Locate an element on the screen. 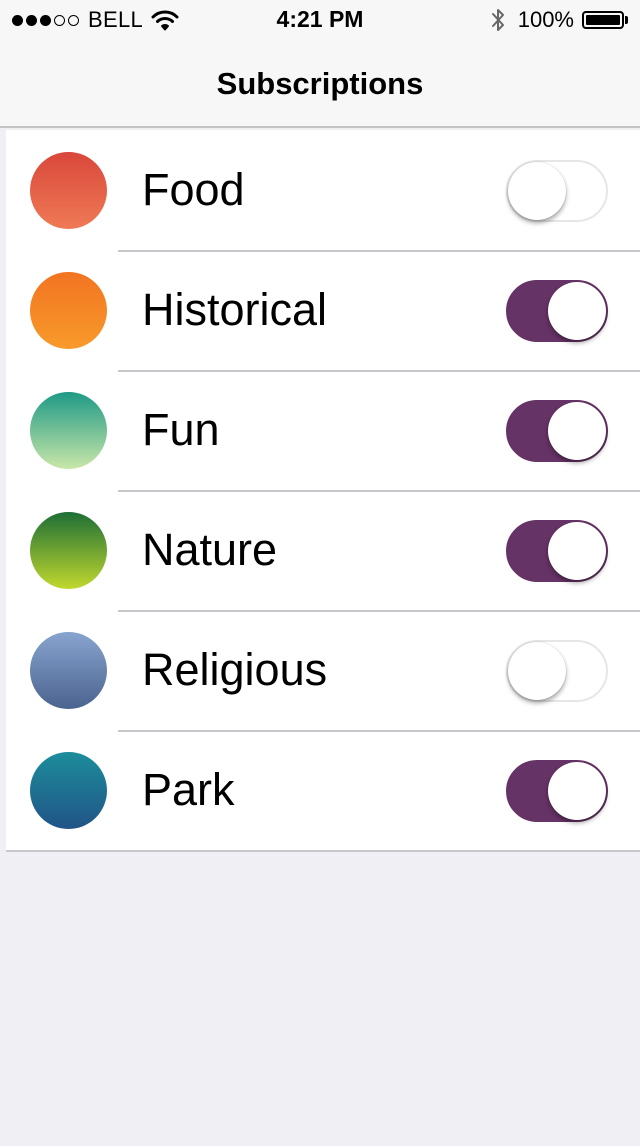 The height and width of the screenshot is (1146, 640). list-item: Food is located at coordinates (323, 190).